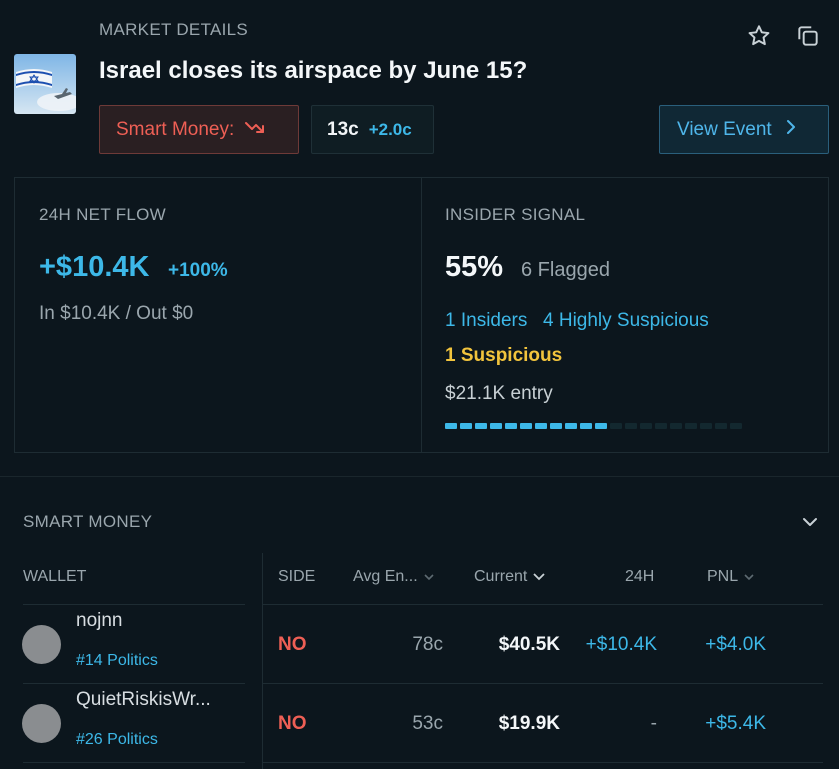 The height and width of the screenshot is (769, 839). What do you see at coordinates (791, 130) in the screenshot?
I see `chevron-right-icon` at bounding box center [791, 130].